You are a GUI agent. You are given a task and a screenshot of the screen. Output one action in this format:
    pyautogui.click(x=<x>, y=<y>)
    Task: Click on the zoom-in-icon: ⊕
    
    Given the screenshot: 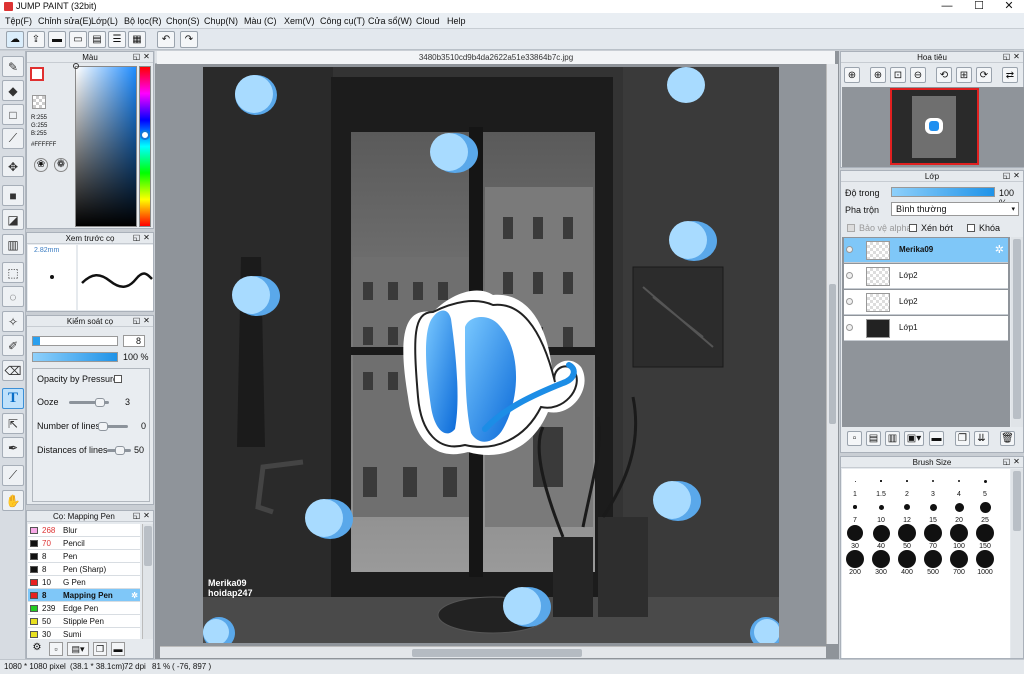 What is the action you would take?
    pyautogui.click(x=878, y=75)
    